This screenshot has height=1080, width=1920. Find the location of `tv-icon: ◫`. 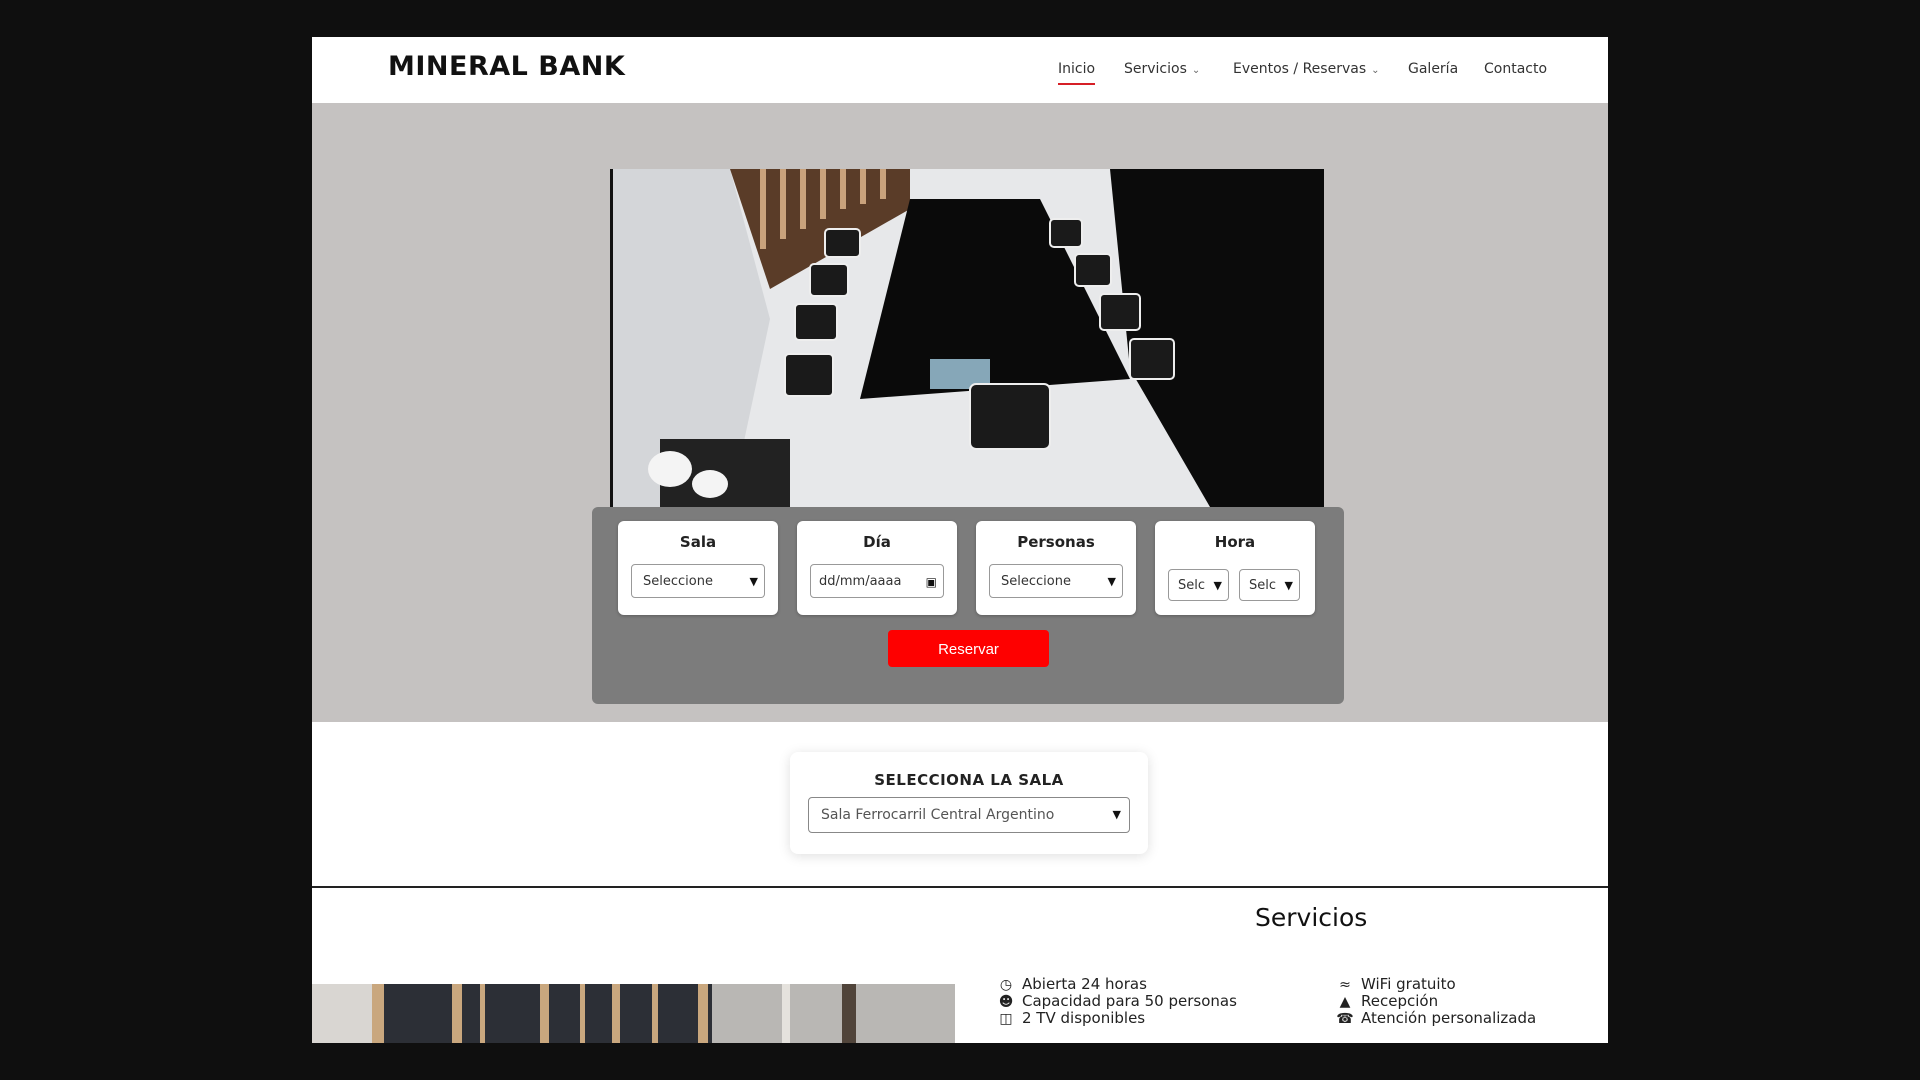

tv-icon: ◫ is located at coordinates (1006, 1019).